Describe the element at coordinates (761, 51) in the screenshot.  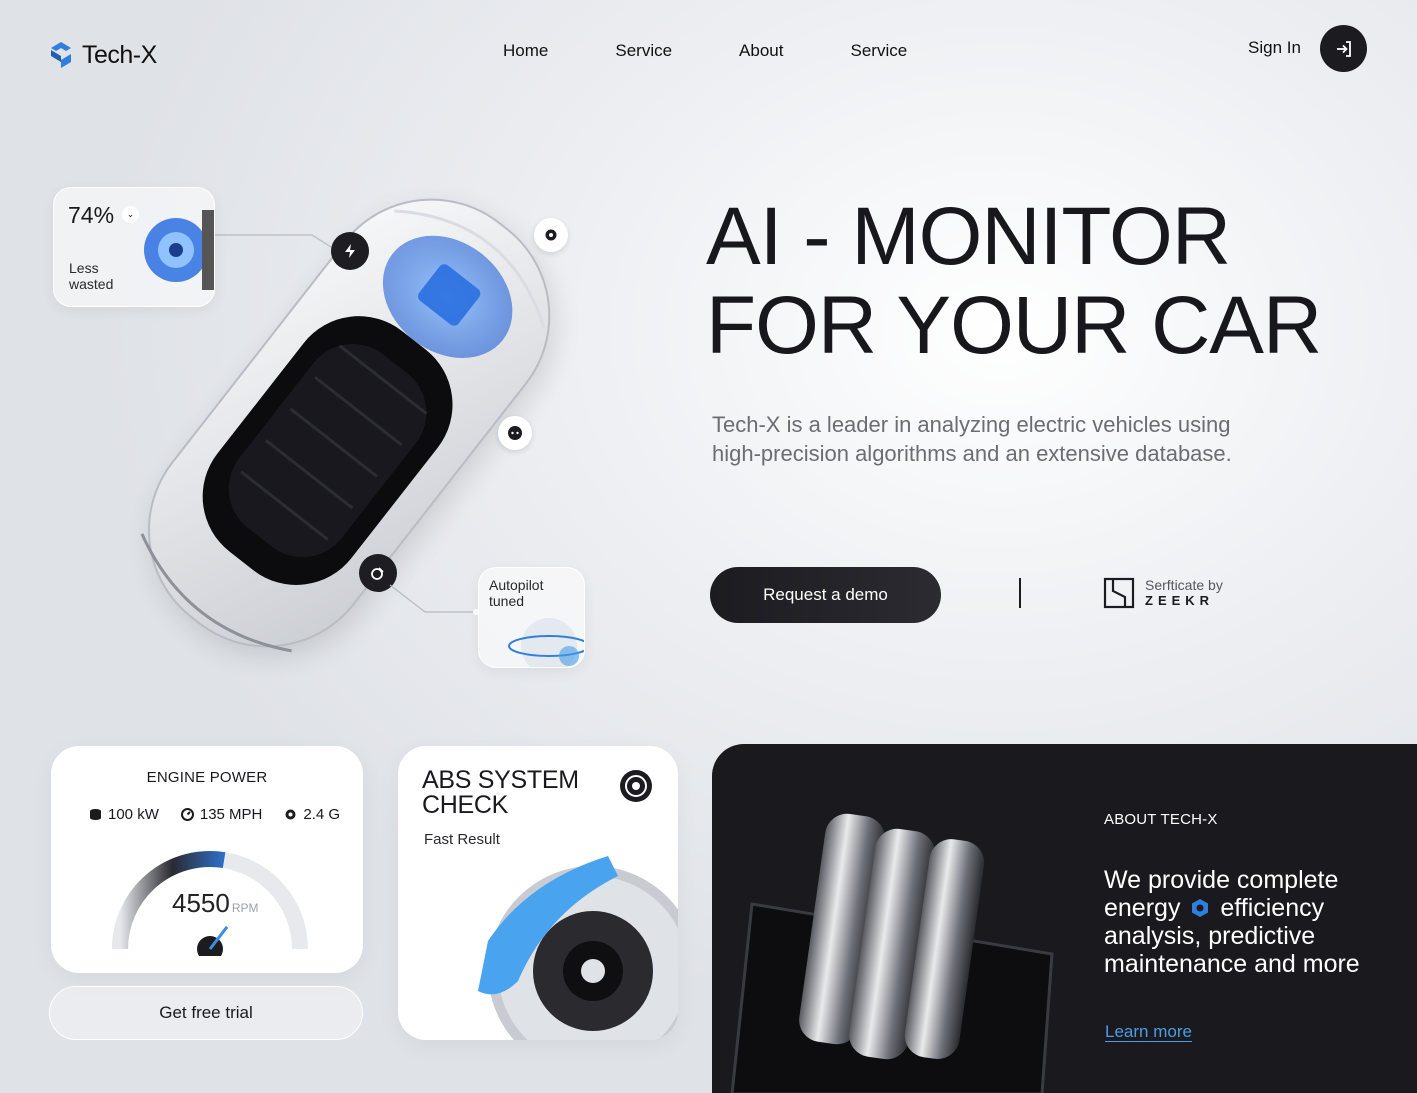
I see `nav-about: About` at that location.